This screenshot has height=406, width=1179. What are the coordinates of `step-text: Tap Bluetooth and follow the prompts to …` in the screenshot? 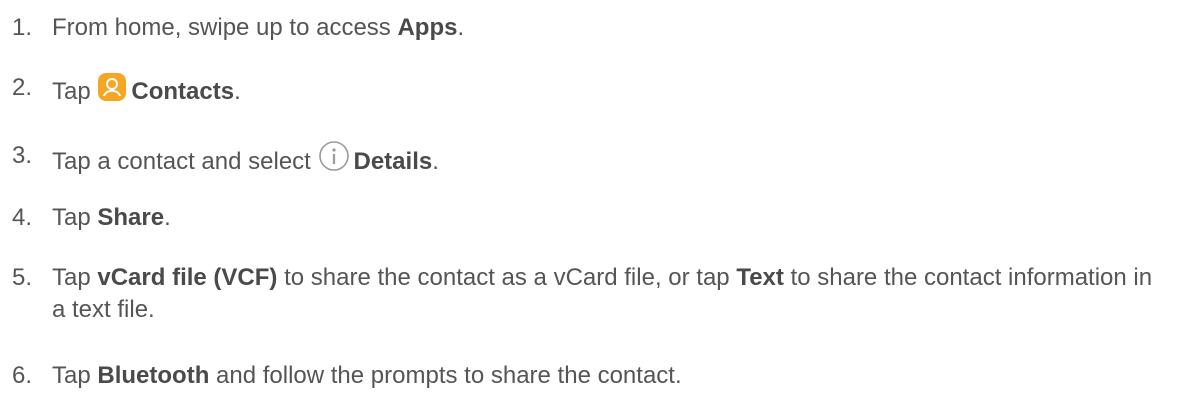 It's located at (367, 375).